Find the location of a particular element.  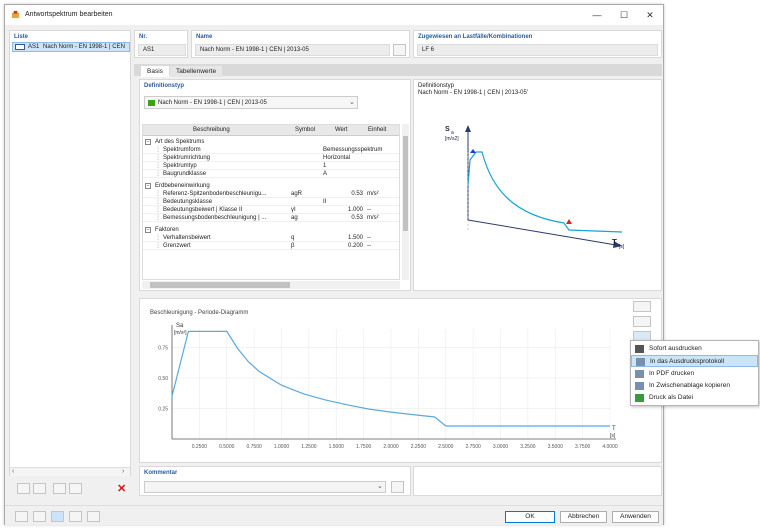

settings-icon is located at coordinates (75, 516).